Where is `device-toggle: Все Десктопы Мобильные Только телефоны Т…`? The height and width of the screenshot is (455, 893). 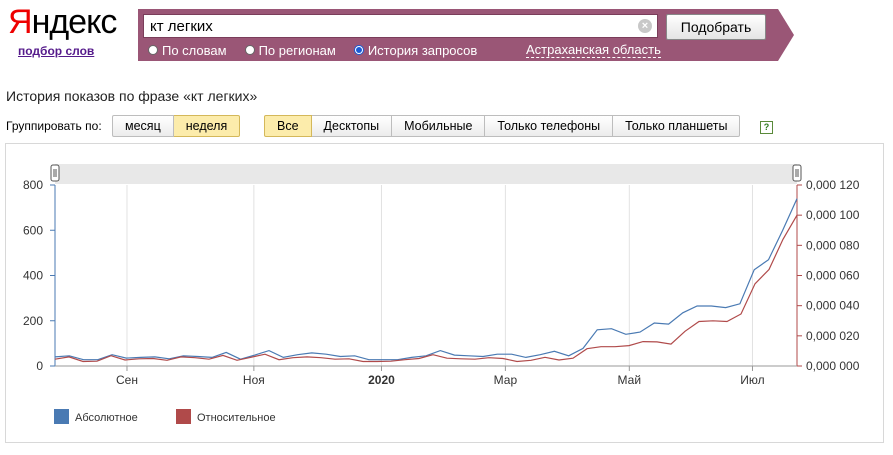 device-toggle: Все Десктопы Мобильные Только телефоны Т… is located at coordinates (502, 126).